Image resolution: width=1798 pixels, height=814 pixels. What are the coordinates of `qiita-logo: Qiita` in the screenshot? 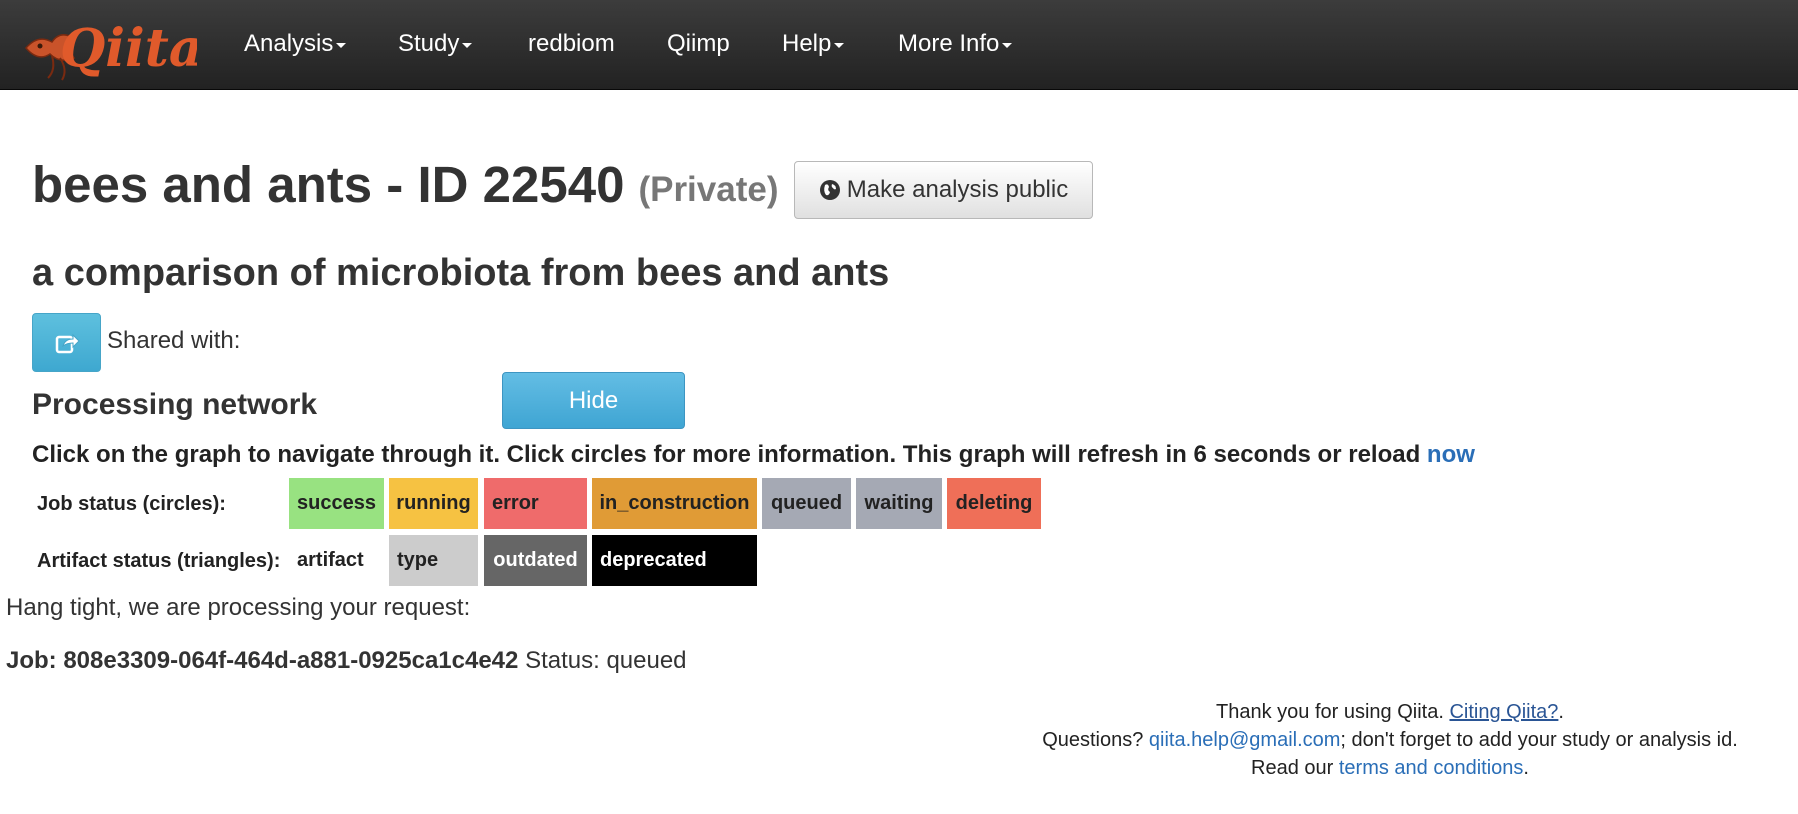 It's located at (112, 46).